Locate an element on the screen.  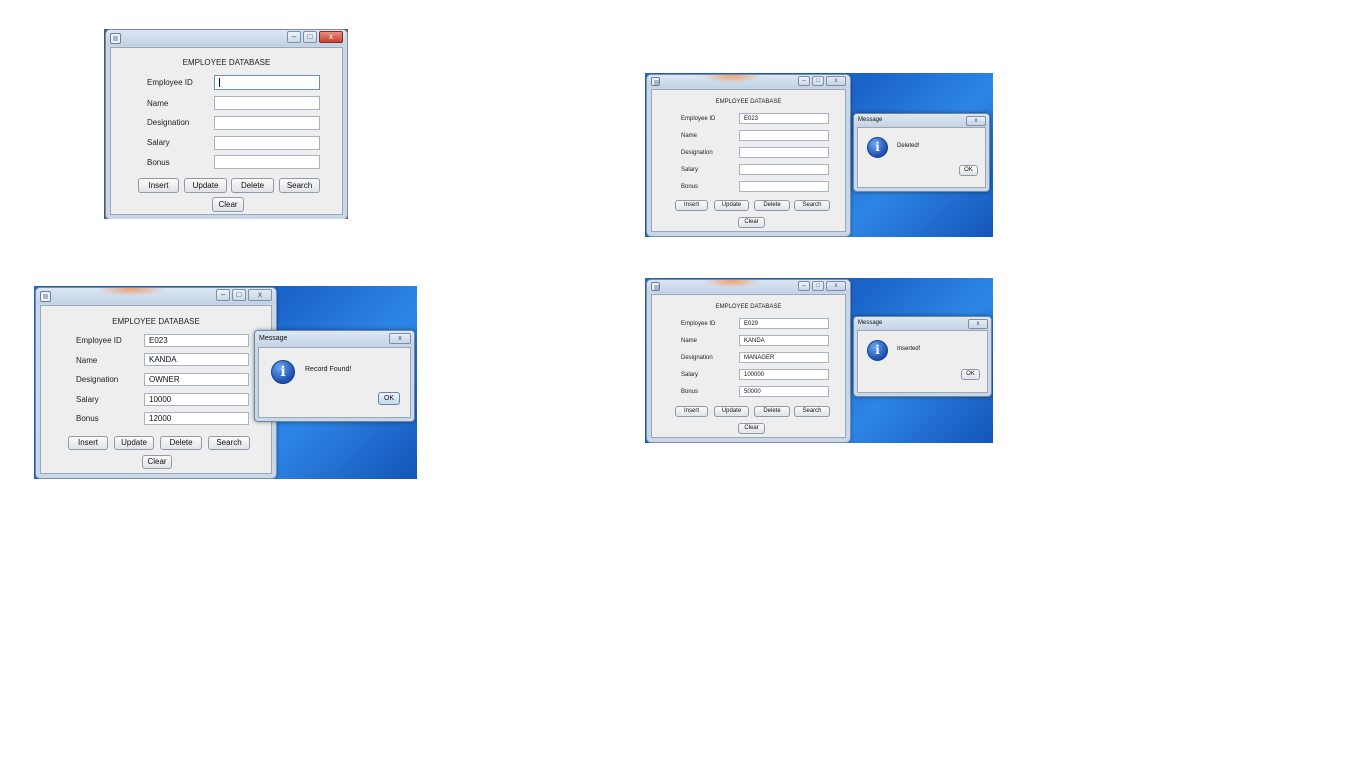
employee-id-field is located at coordinates (267, 82).